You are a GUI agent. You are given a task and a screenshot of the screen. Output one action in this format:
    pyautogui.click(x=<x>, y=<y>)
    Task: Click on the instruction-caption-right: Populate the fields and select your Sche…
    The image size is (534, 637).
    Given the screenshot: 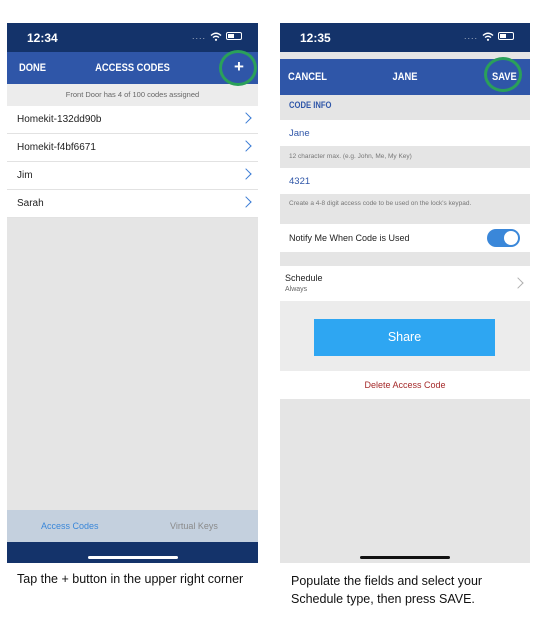 What is the action you would take?
    pyautogui.click(x=387, y=590)
    